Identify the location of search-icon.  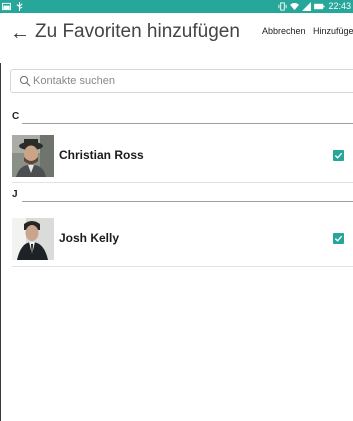
(25, 81).